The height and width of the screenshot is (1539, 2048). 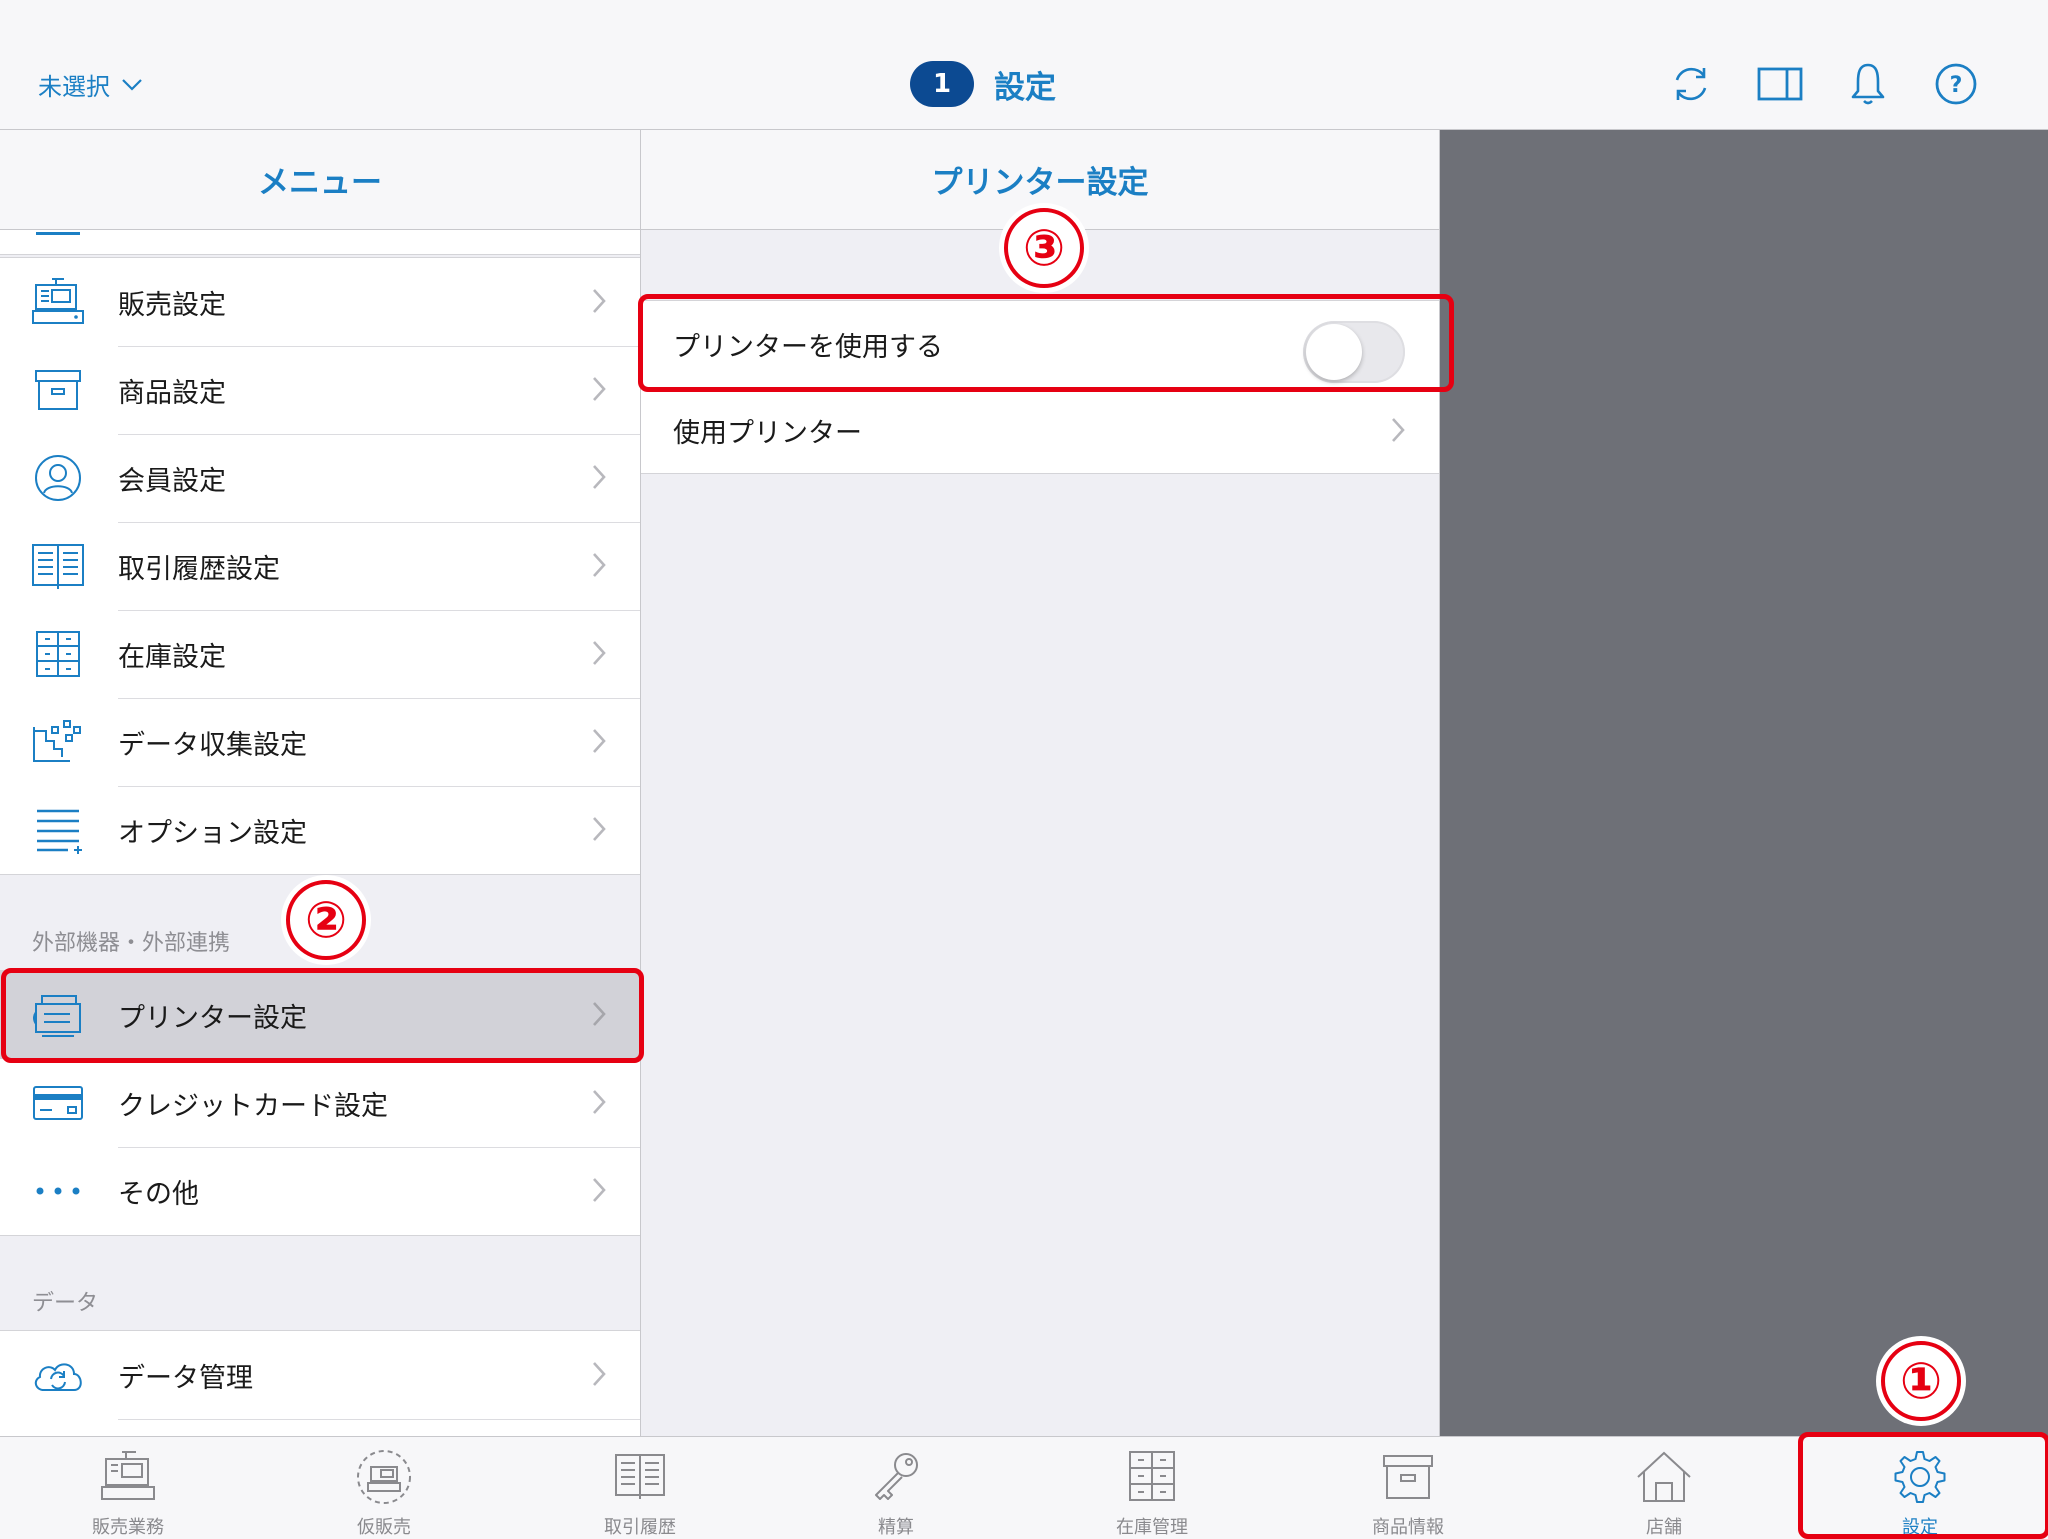 I want to click on tab-label: 取引履歴, so click(x=640, y=1527).